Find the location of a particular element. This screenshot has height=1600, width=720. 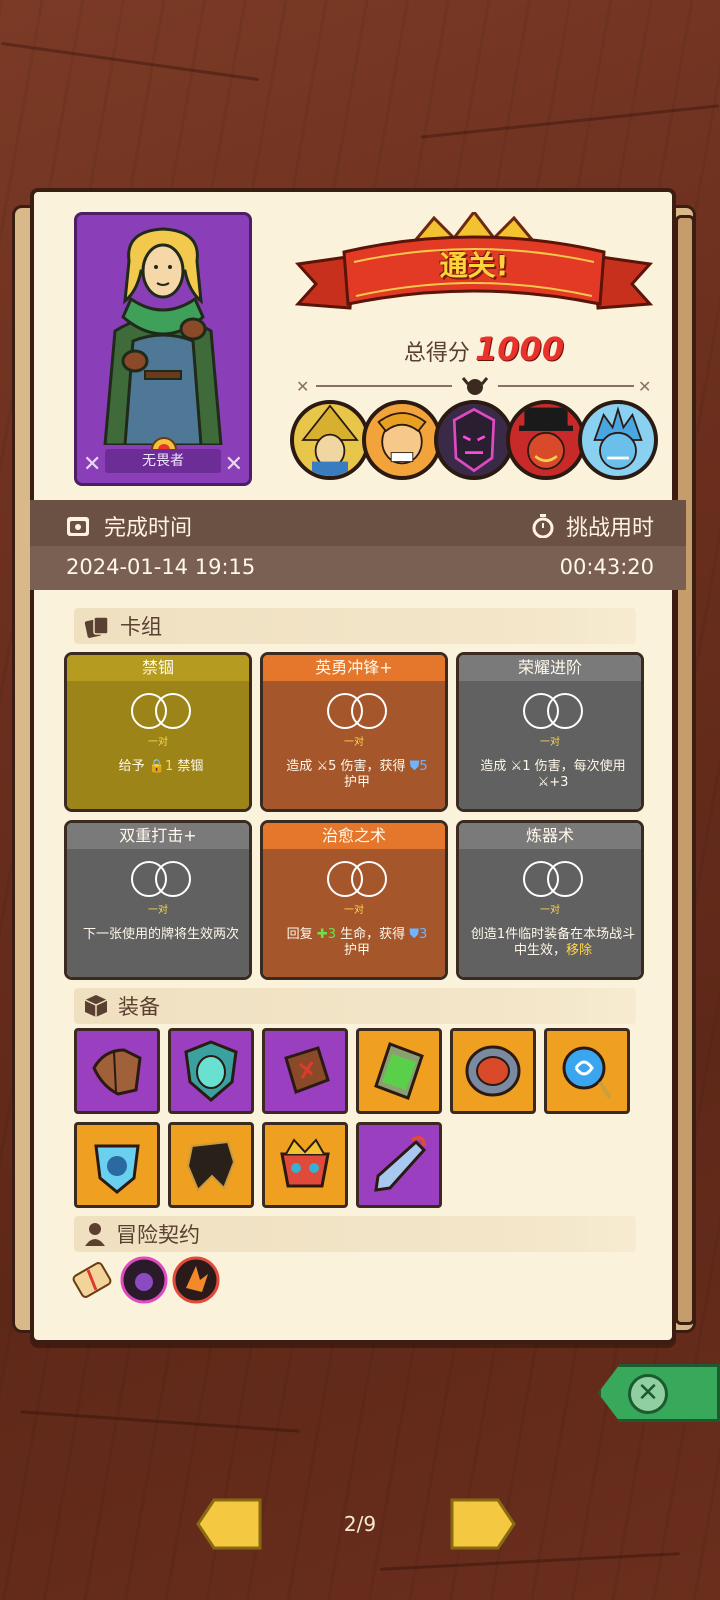

score-row: 总得分 1000 is located at coordinates (484, 349).